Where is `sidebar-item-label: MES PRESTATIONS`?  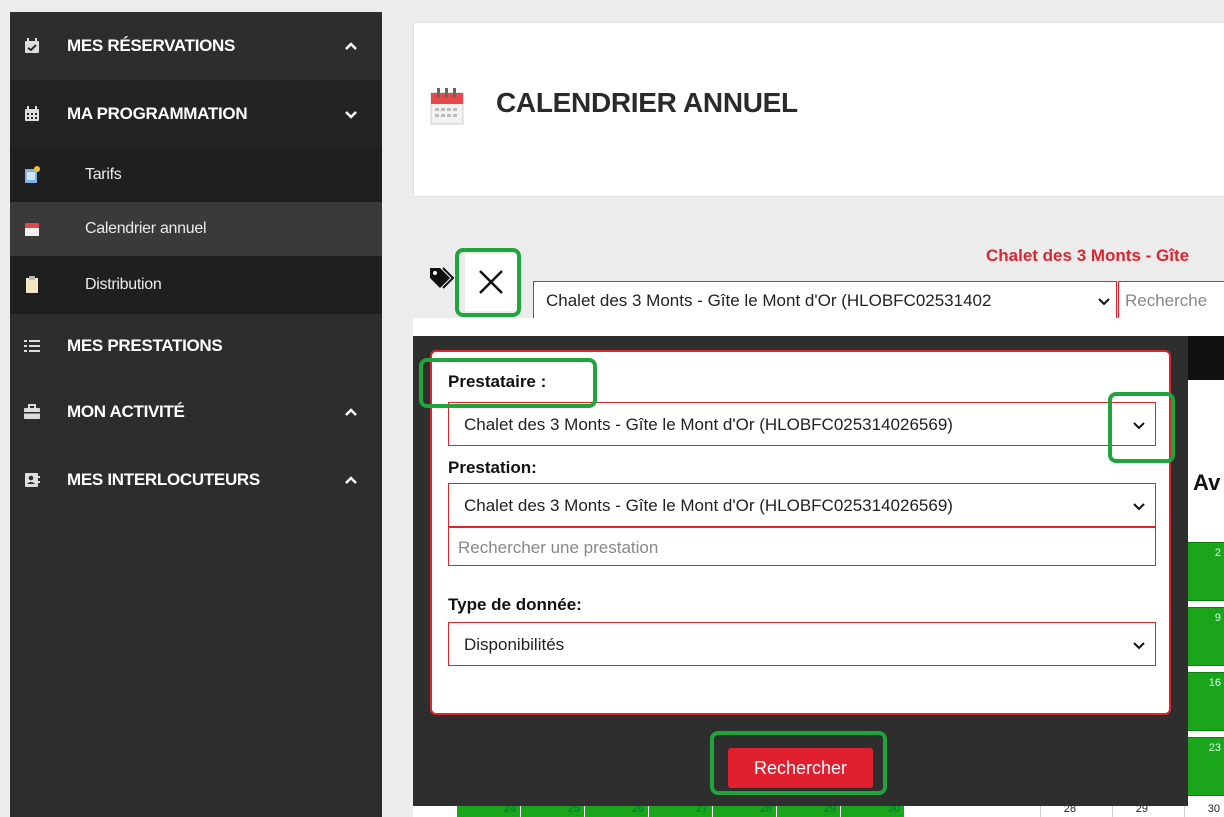
sidebar-item-label: MES PRESTATIONS is located at coordinates (145, 345).